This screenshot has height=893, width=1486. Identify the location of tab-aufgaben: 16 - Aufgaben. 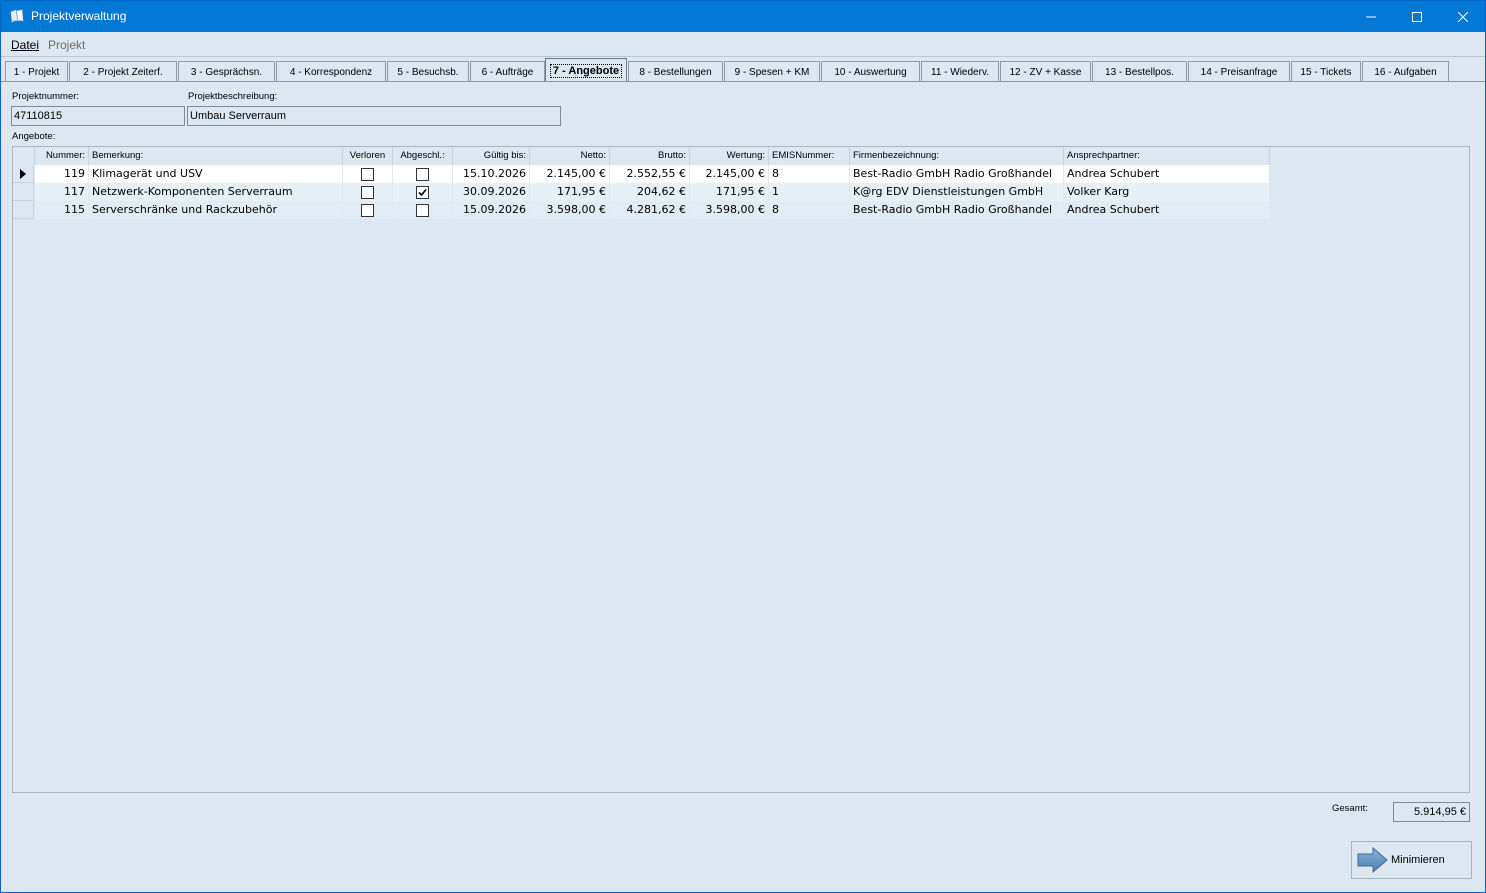
(1405, 71).